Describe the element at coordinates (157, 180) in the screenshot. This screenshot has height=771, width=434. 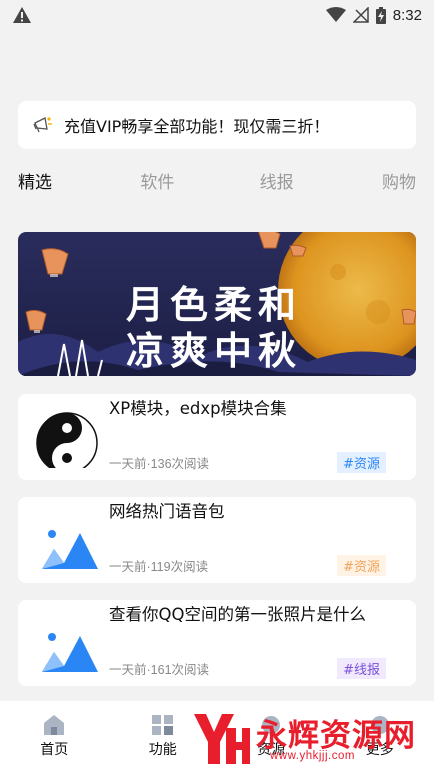
I see `tab-software: 软件` at that location.